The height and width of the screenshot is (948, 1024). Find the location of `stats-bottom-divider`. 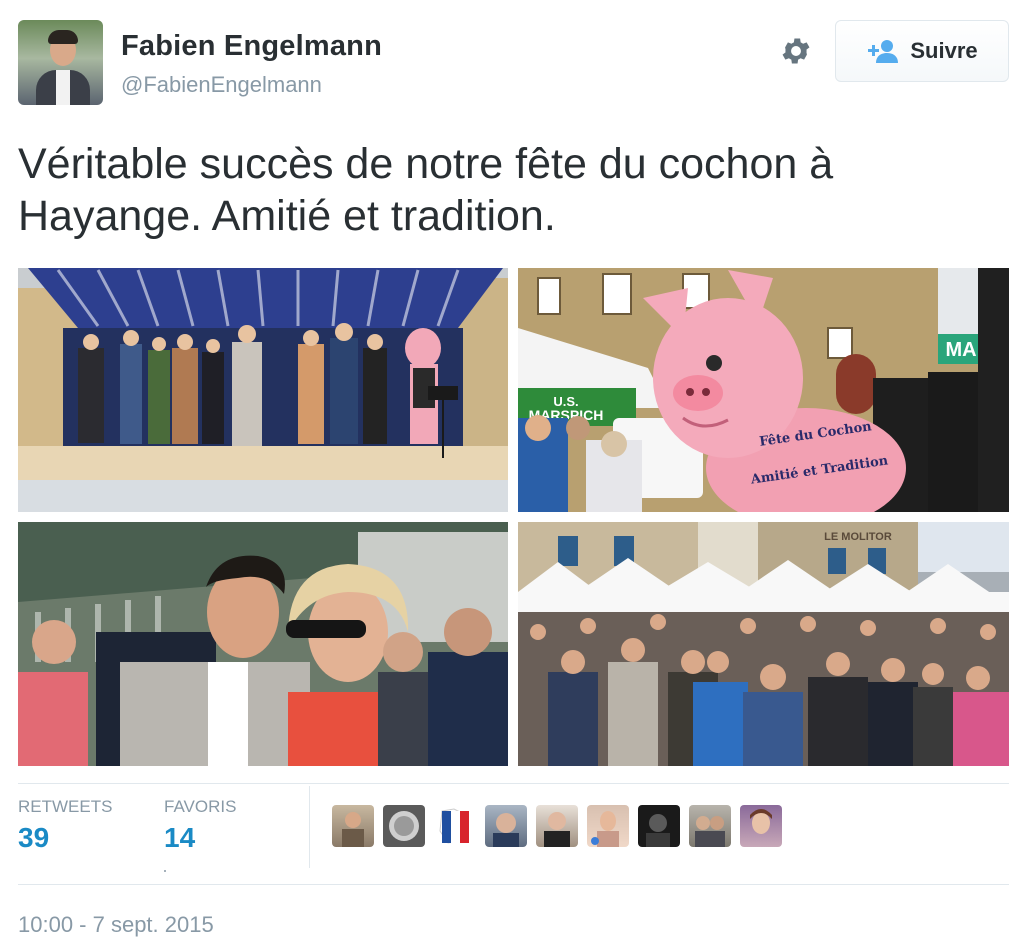

stats-bottom-divider is located at coordinates (513, 884).